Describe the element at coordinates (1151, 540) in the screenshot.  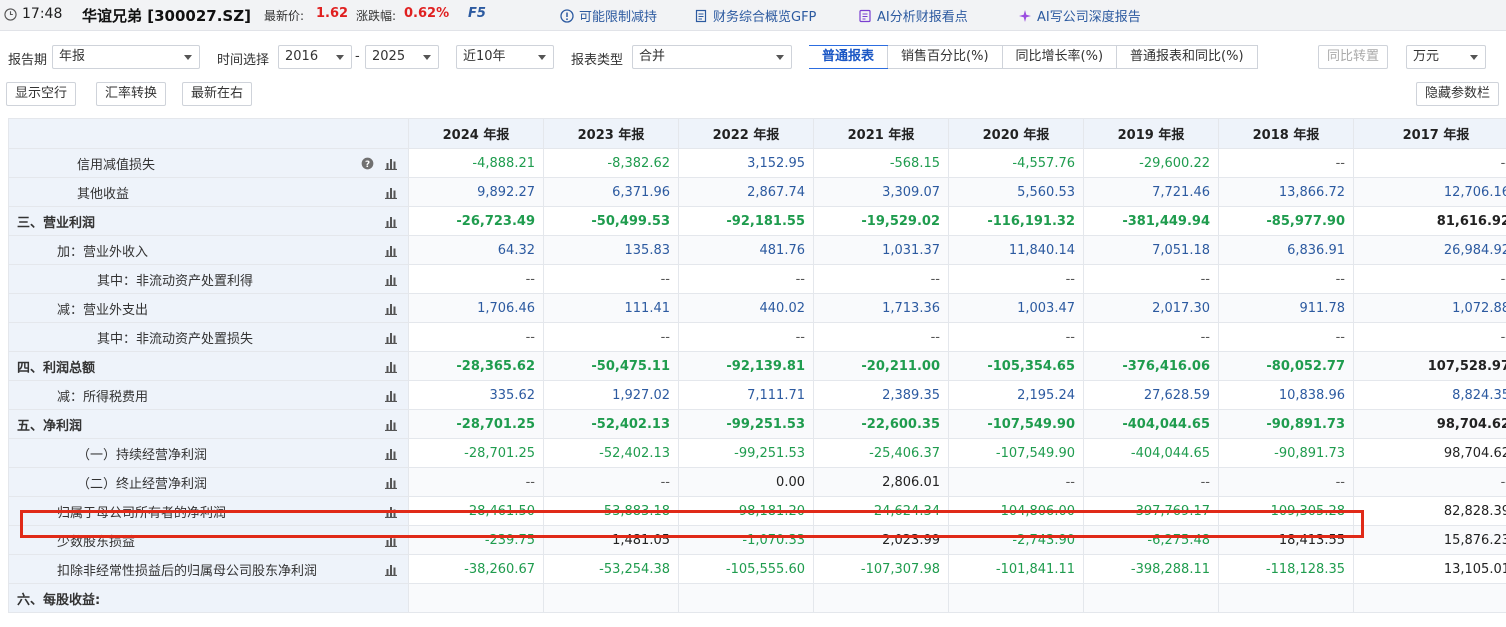
I see `table-cell: -6,275.48` at that location.